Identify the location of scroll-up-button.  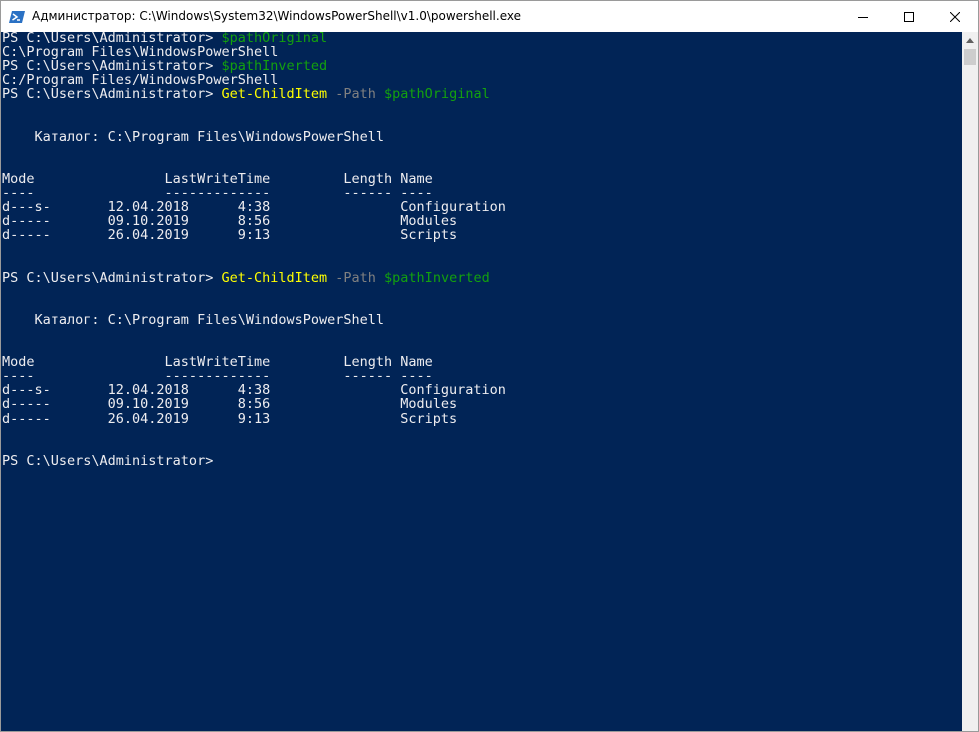
(970, 40).